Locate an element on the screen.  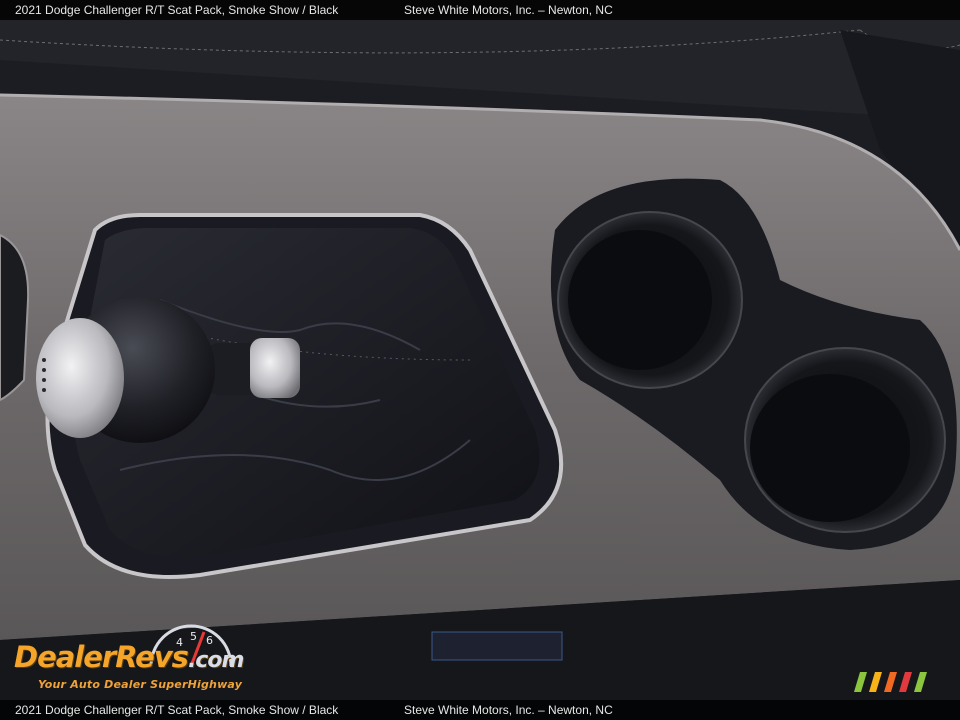
stripes-logo-icon is located at coordinates (890, 682).